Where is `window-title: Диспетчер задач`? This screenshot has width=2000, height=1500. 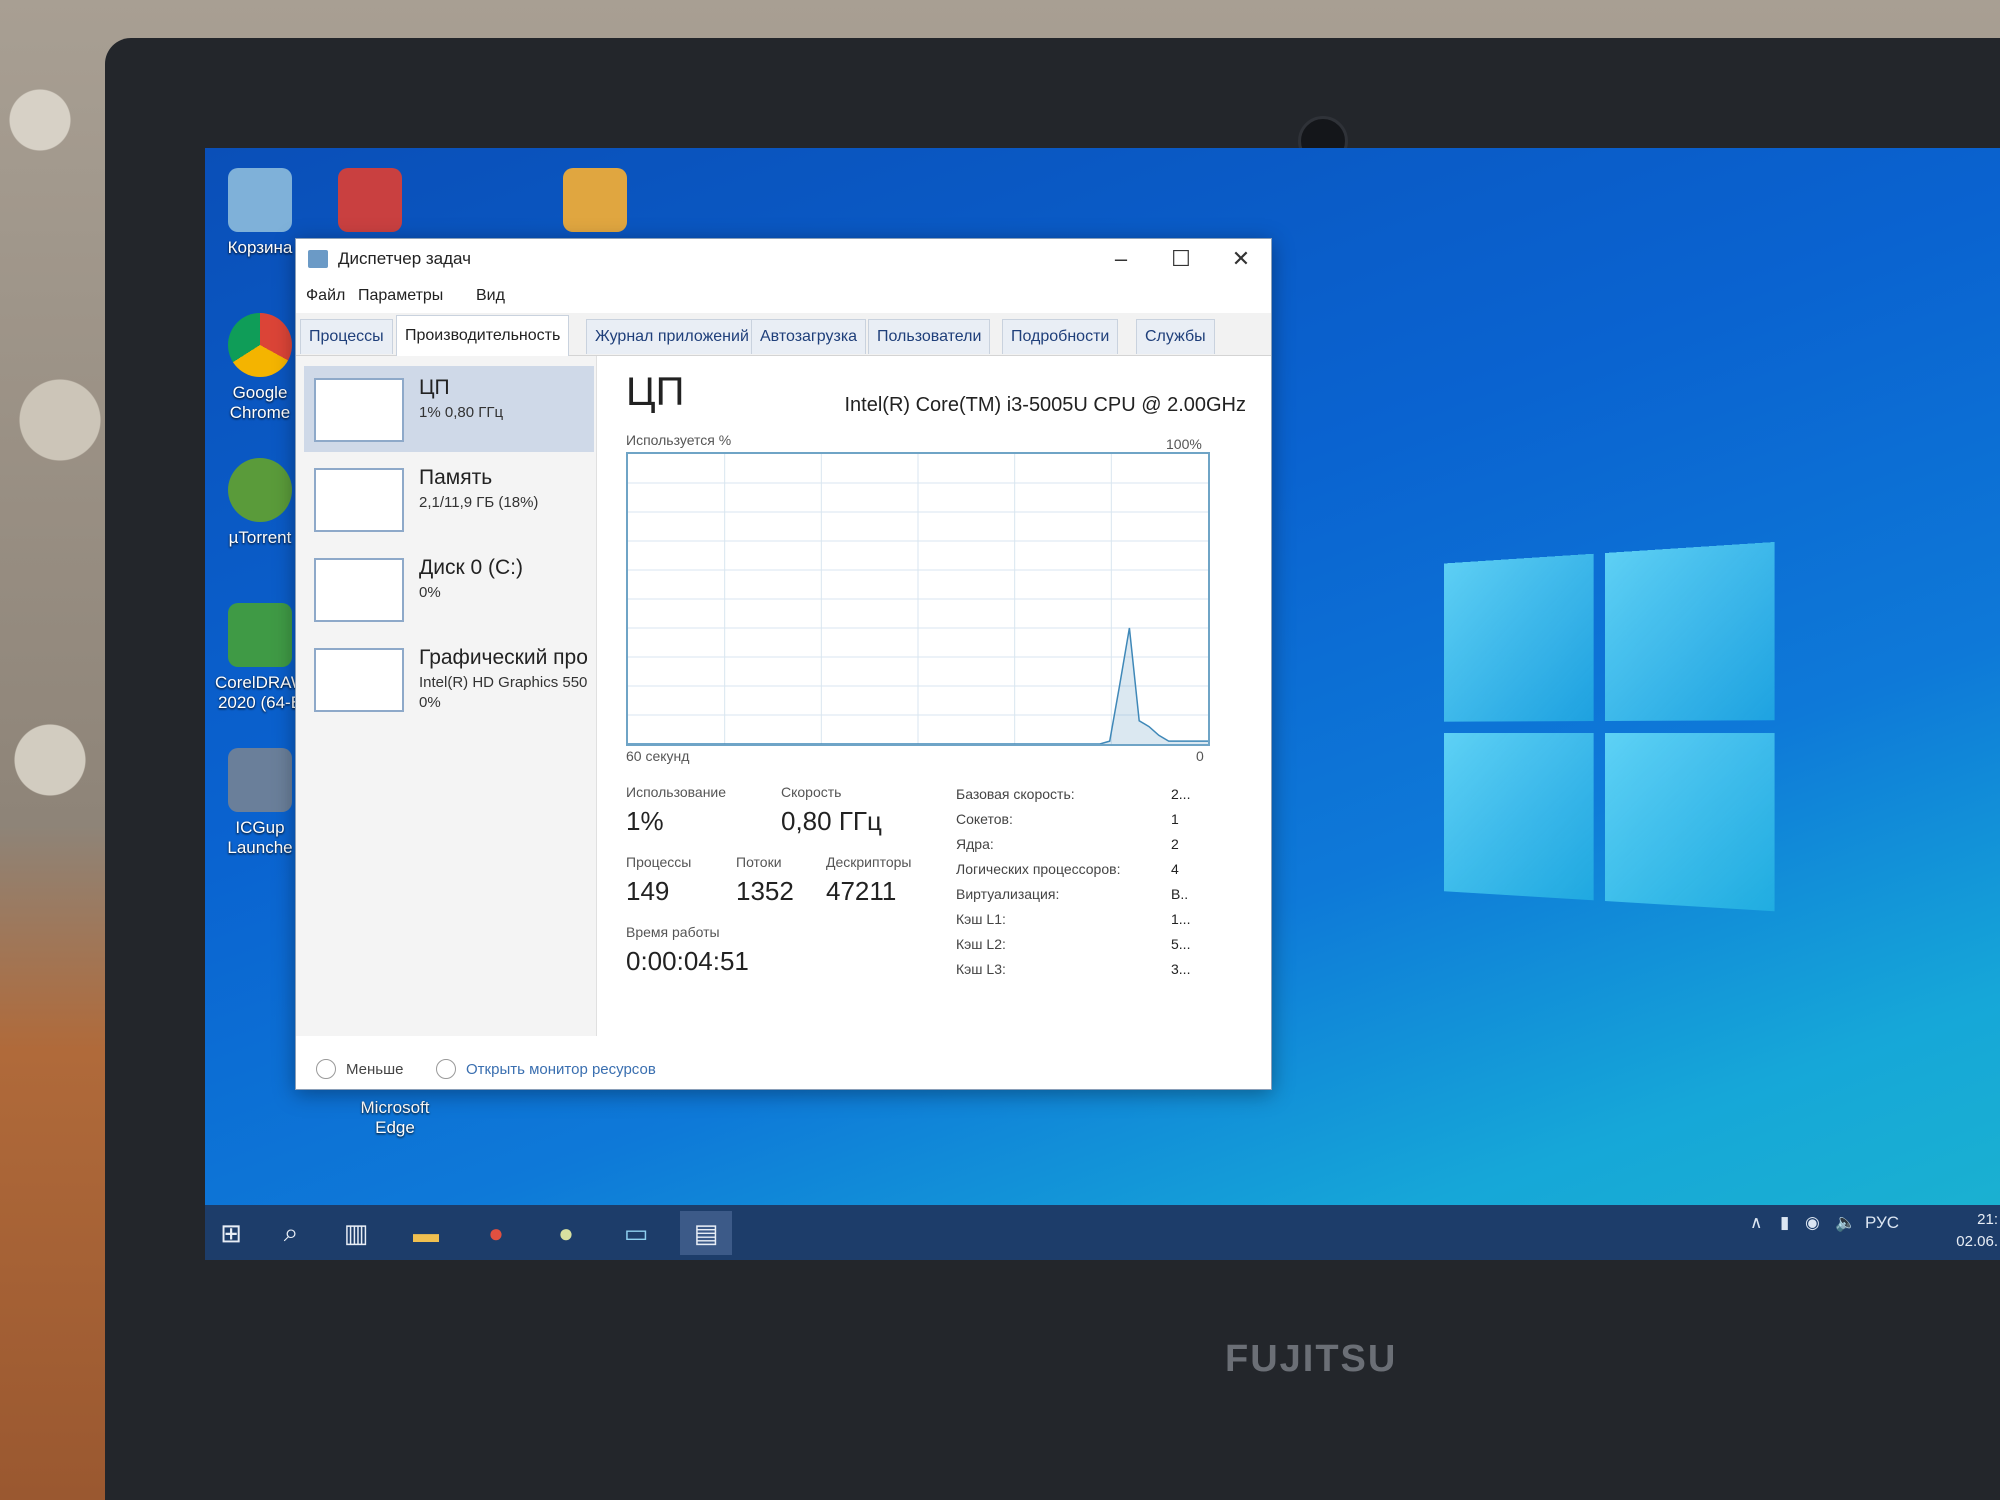 window-title: Диспетчер задач is located at coordinates (404, 258).